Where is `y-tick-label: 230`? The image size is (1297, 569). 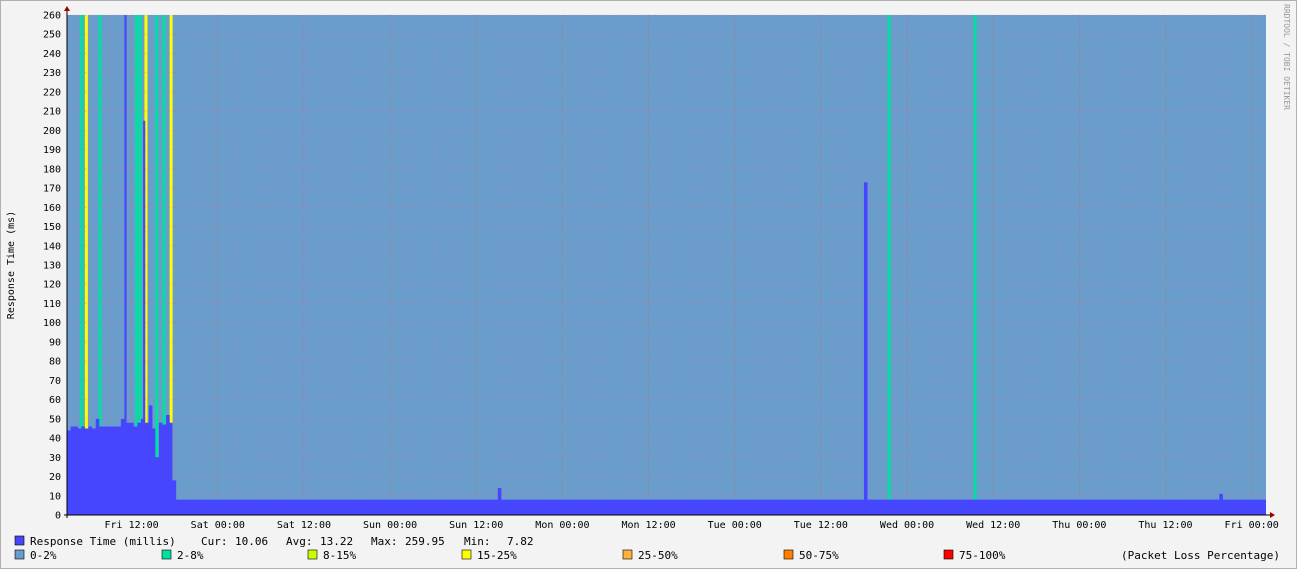 y-tick-label: 230 is located at coordinates (52, 73).